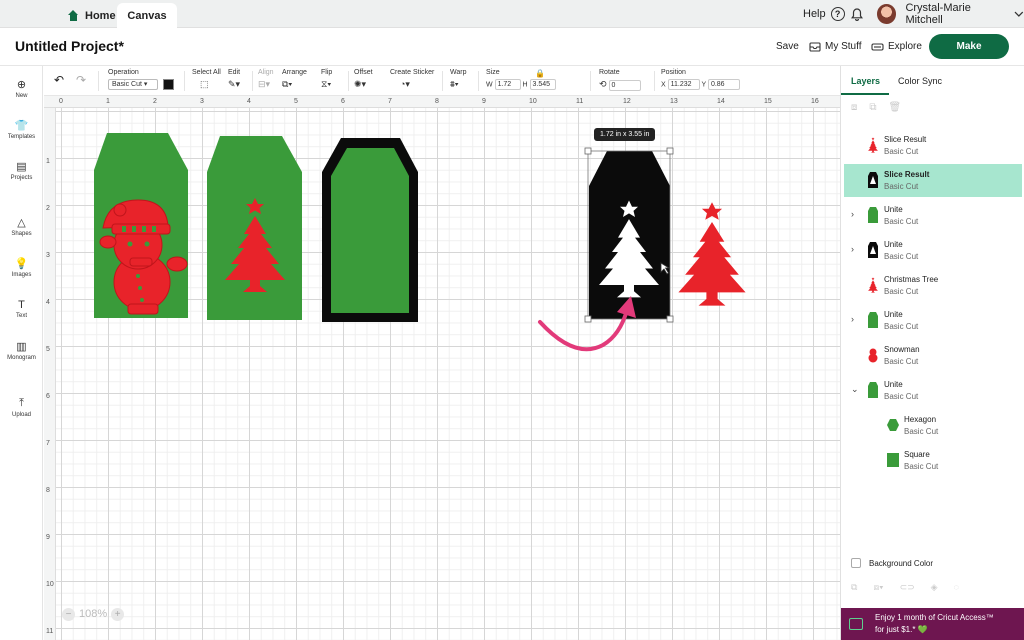 The image size is (1024, 640). What do you see at coordinates (896, 46) in the screenshot?
I see `explore-button: Explore` at bounding box center [896, 46].